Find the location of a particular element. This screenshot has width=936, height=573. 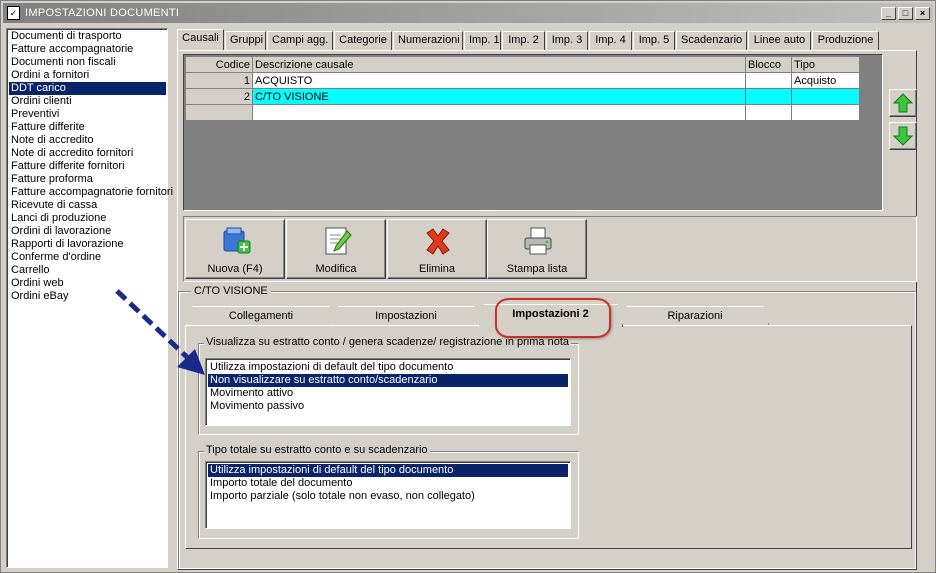

edit-document-icon is located at coordinates (338, 241).